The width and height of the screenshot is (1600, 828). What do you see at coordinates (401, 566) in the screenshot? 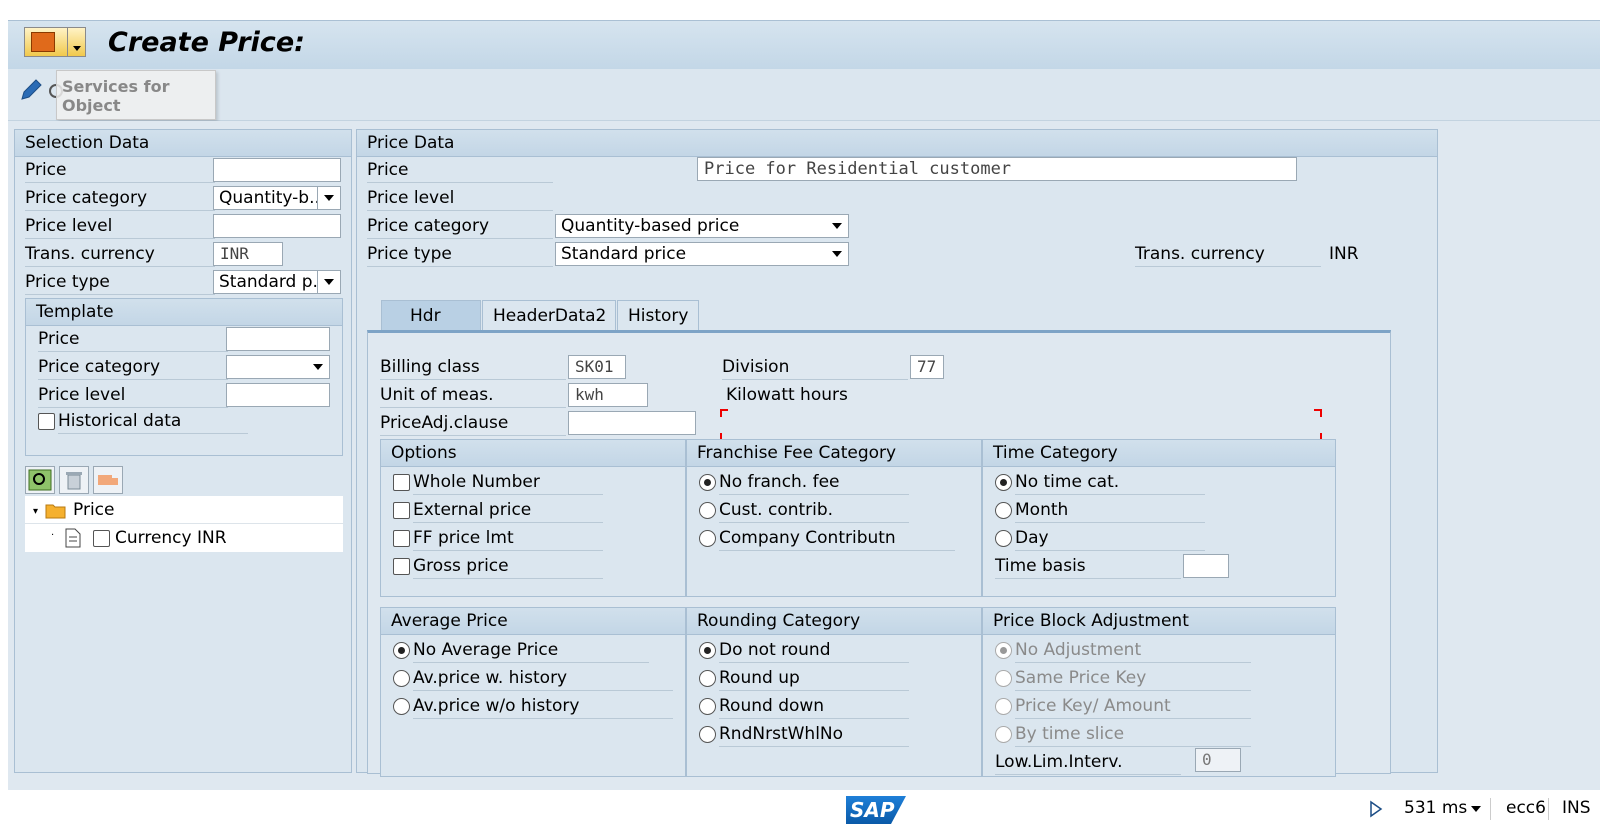
I see `gross-price-checkbox` at bounding box center [401, 566].